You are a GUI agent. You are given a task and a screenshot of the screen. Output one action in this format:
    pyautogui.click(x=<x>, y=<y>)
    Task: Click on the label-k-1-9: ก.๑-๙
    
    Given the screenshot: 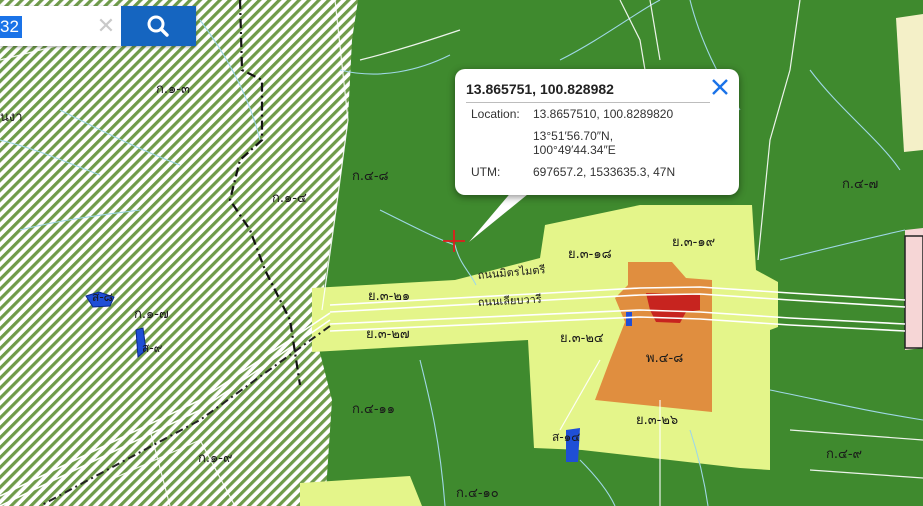 What is the action you would take?
    pyautogui.click(x=215, y=458)
    